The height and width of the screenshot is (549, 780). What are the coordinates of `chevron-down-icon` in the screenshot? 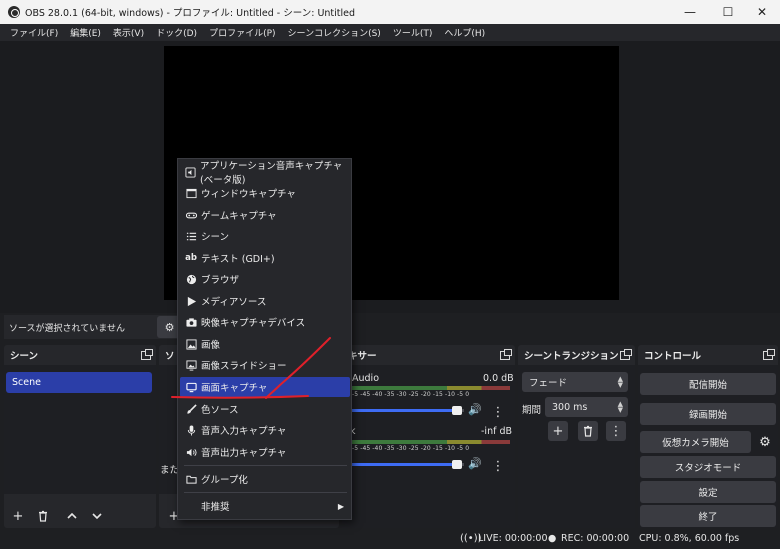 It's located at (97, 516).